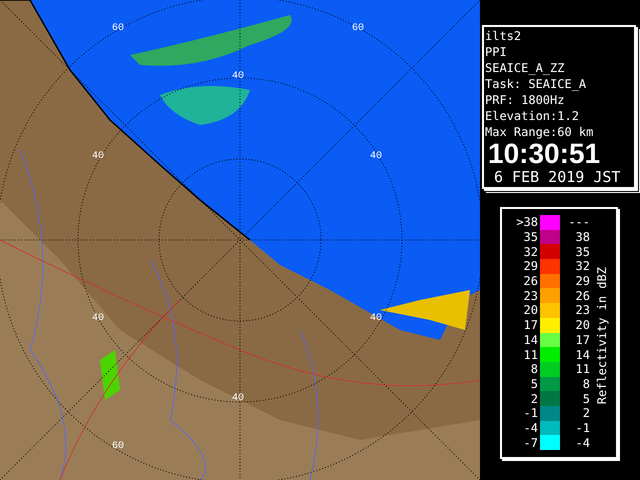  I want to click on legend-low-value: 29, so click(530, 266).